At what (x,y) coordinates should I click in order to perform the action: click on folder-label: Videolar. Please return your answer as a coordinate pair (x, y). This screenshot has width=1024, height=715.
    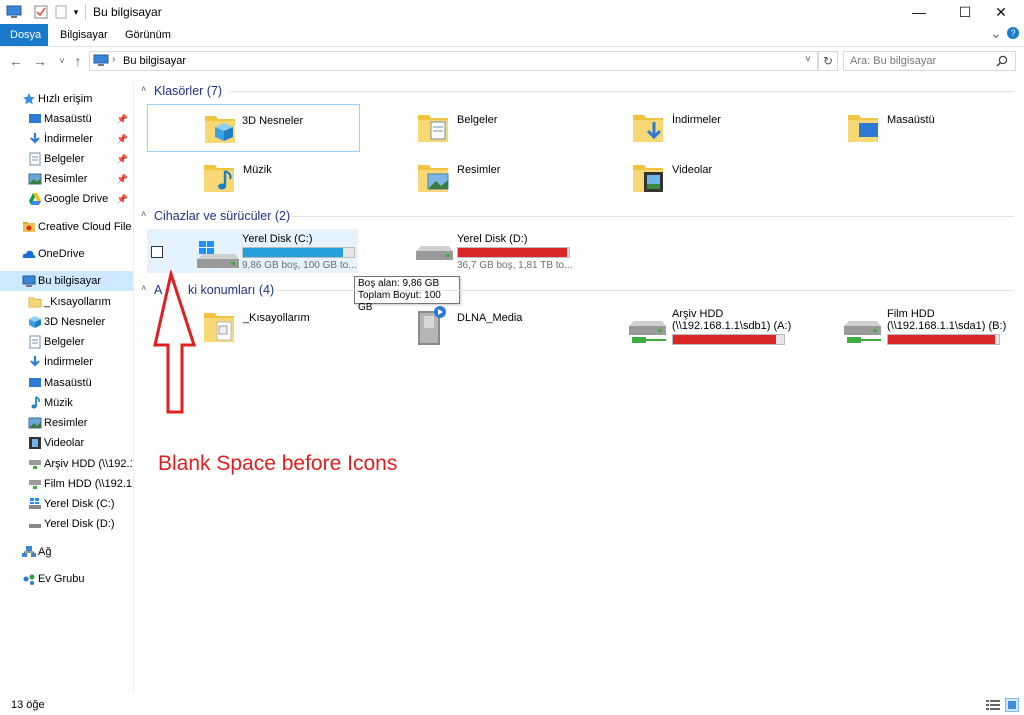
    Looking at the image, I should click on (692, 170).